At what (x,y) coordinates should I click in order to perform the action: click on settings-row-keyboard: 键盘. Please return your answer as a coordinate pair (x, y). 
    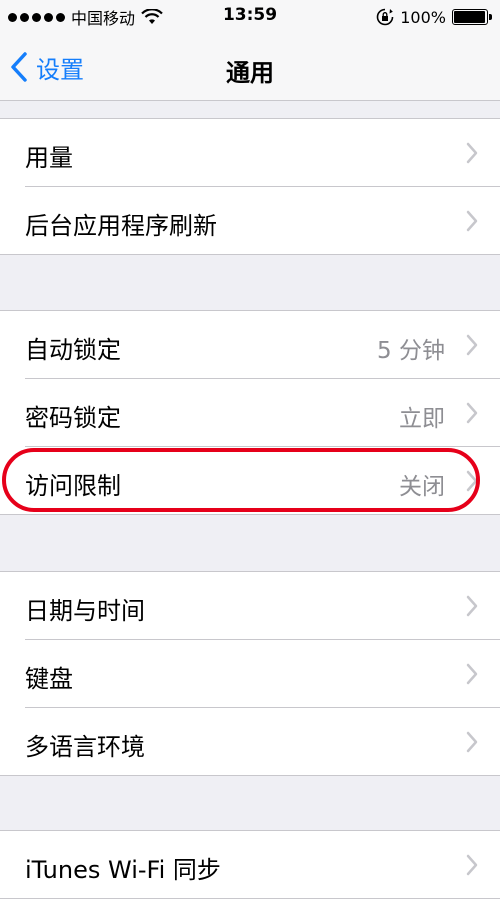
    Looking at the image, I should click on (262, 674).